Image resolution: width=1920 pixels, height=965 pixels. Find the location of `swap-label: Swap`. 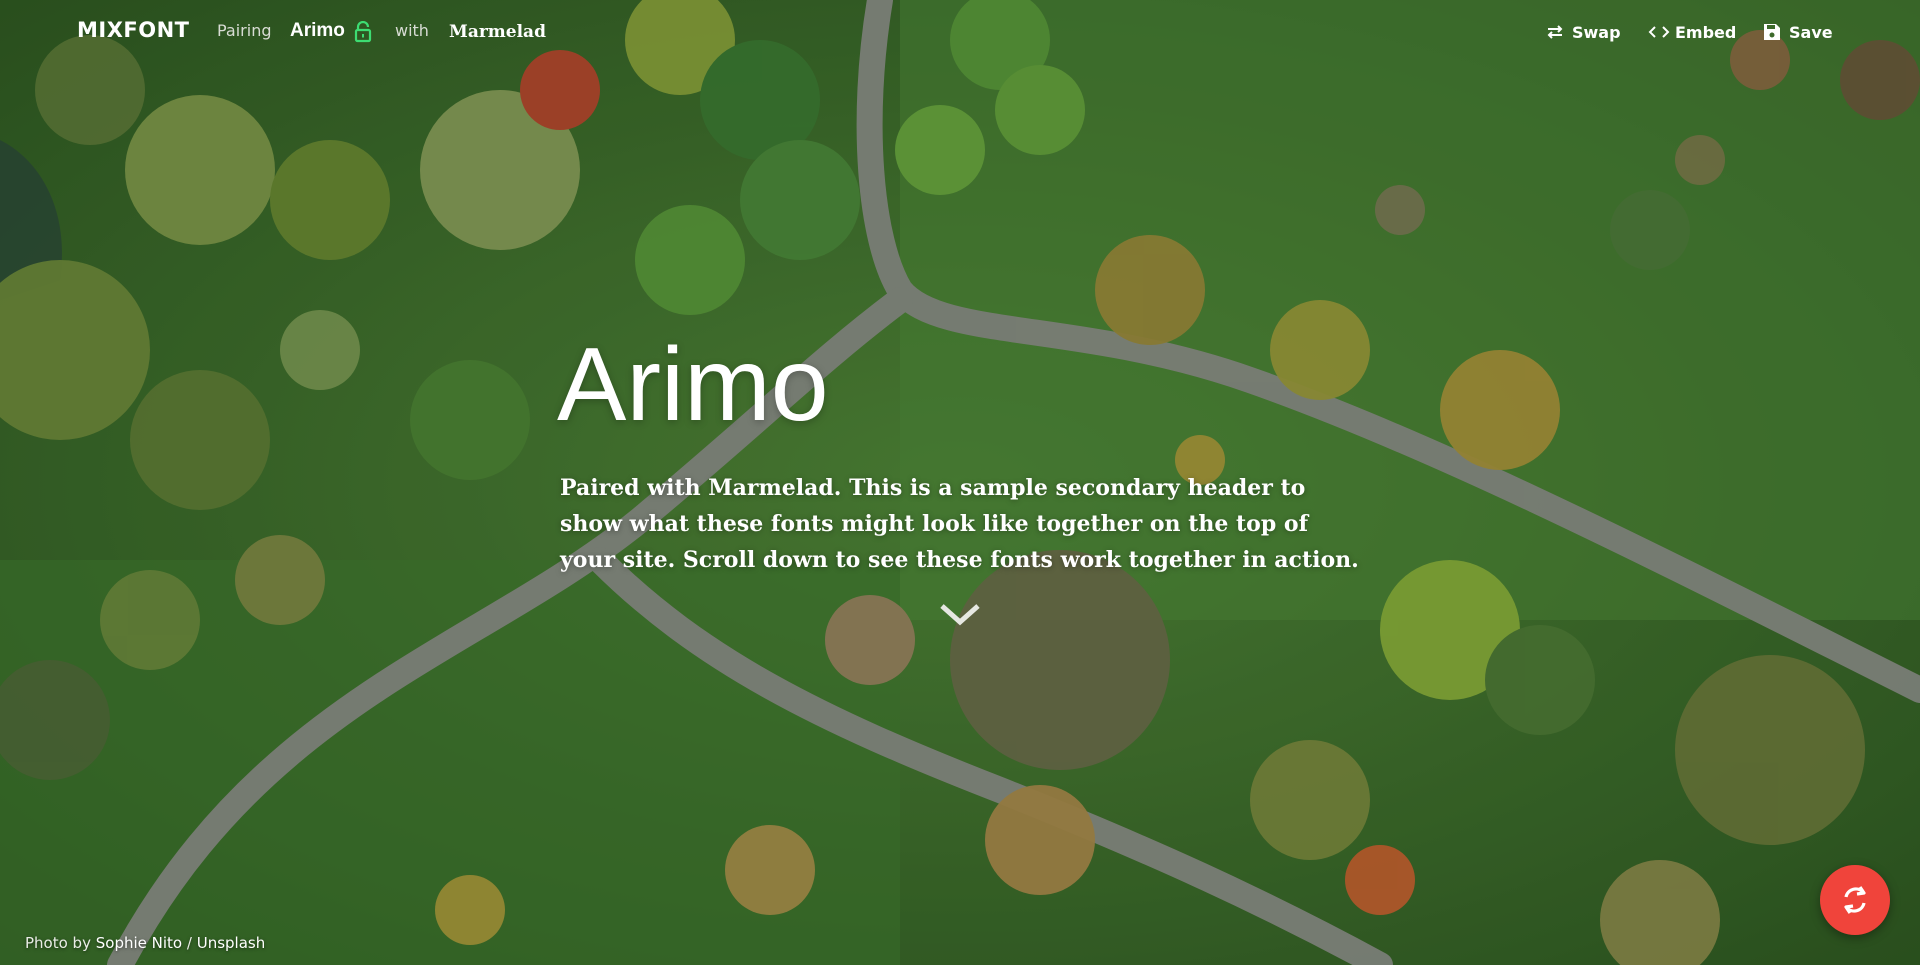

swap-label: Swap is located at coordinates (1596, 32).